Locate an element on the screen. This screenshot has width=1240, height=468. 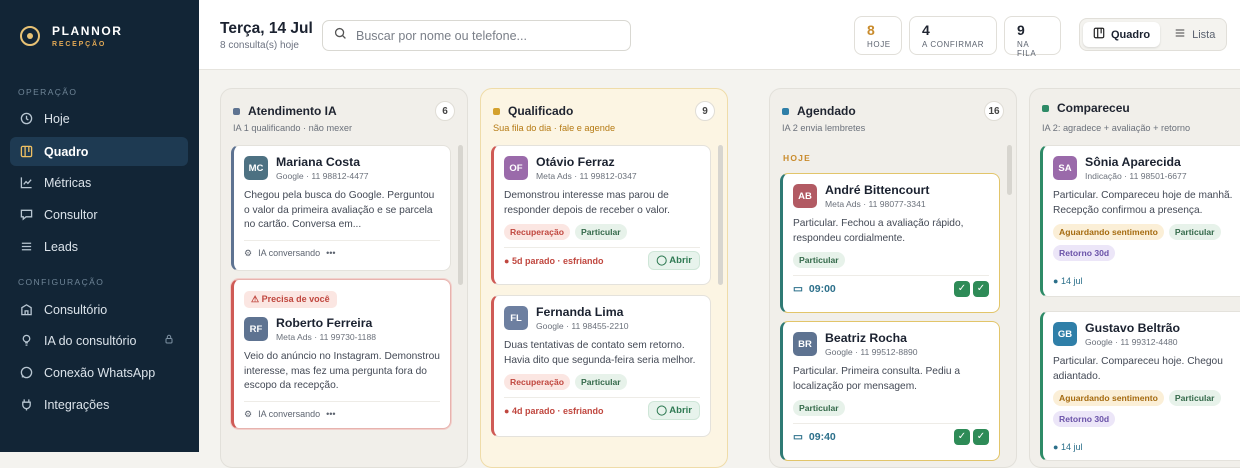
stat-na-fila: 9 NA FILA is located at coordinates (1032, 37).